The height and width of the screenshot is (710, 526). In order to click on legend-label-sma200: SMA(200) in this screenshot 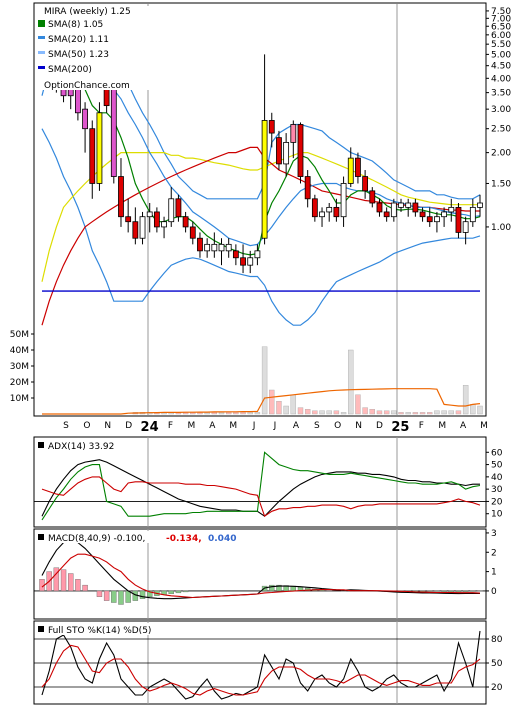, I will do `click(70, 70)`.